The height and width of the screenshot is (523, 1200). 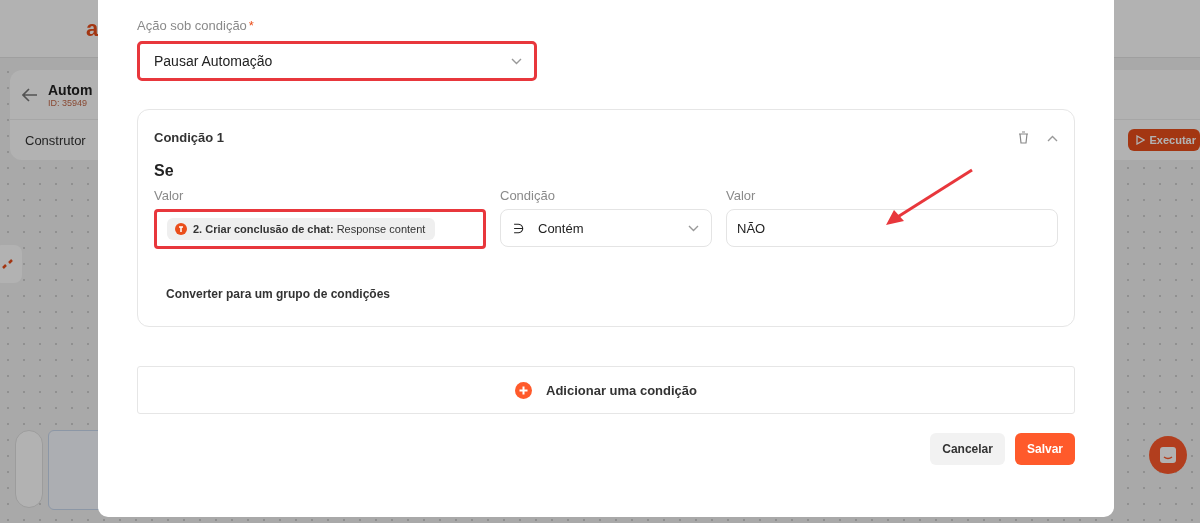 I want to click on cancel-button: Cancelar, so click(x=967, y=449).